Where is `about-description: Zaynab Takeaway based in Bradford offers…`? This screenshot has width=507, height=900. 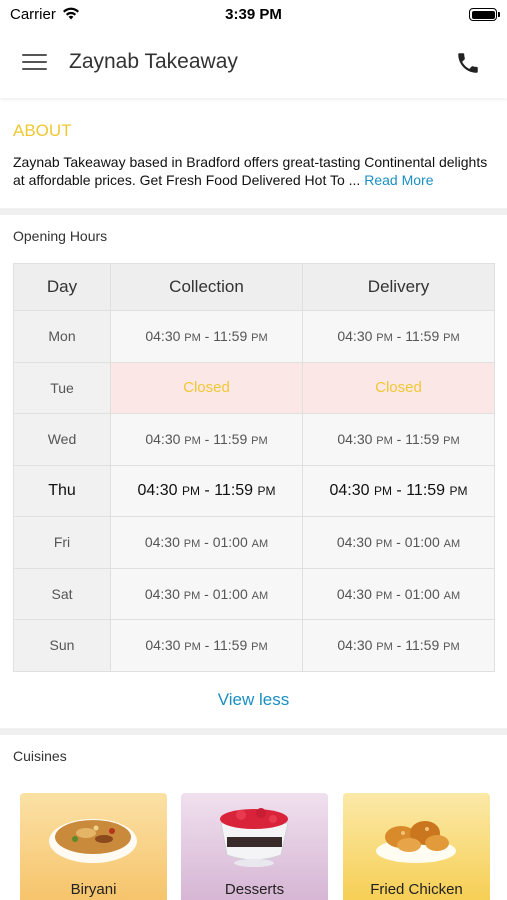 about-description: Zaynab Takeaway based in Bradford offers… is located at coordinates (256, 171).